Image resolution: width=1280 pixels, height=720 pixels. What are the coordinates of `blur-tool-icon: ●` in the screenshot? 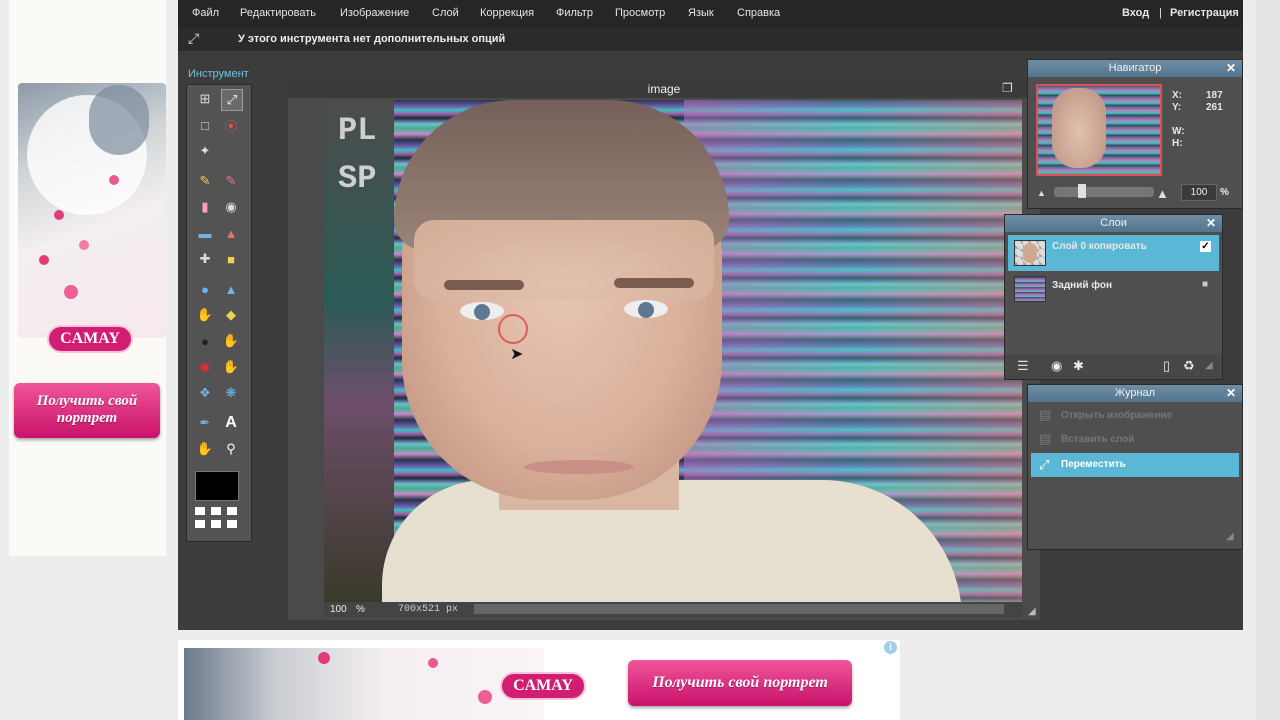 It's located at (205, 289).